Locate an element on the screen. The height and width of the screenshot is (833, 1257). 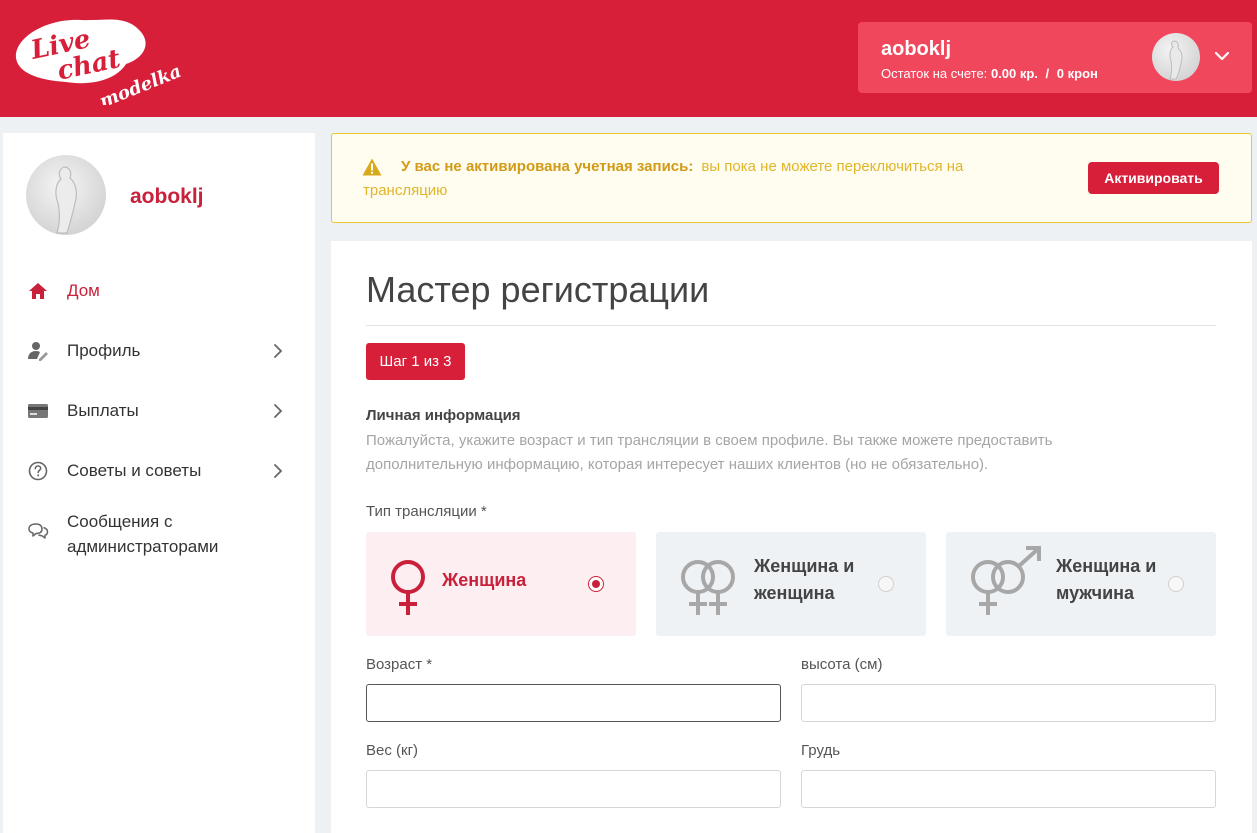
stream-option-female-female: Женщина и женщина is located at coordinates (791, 584).